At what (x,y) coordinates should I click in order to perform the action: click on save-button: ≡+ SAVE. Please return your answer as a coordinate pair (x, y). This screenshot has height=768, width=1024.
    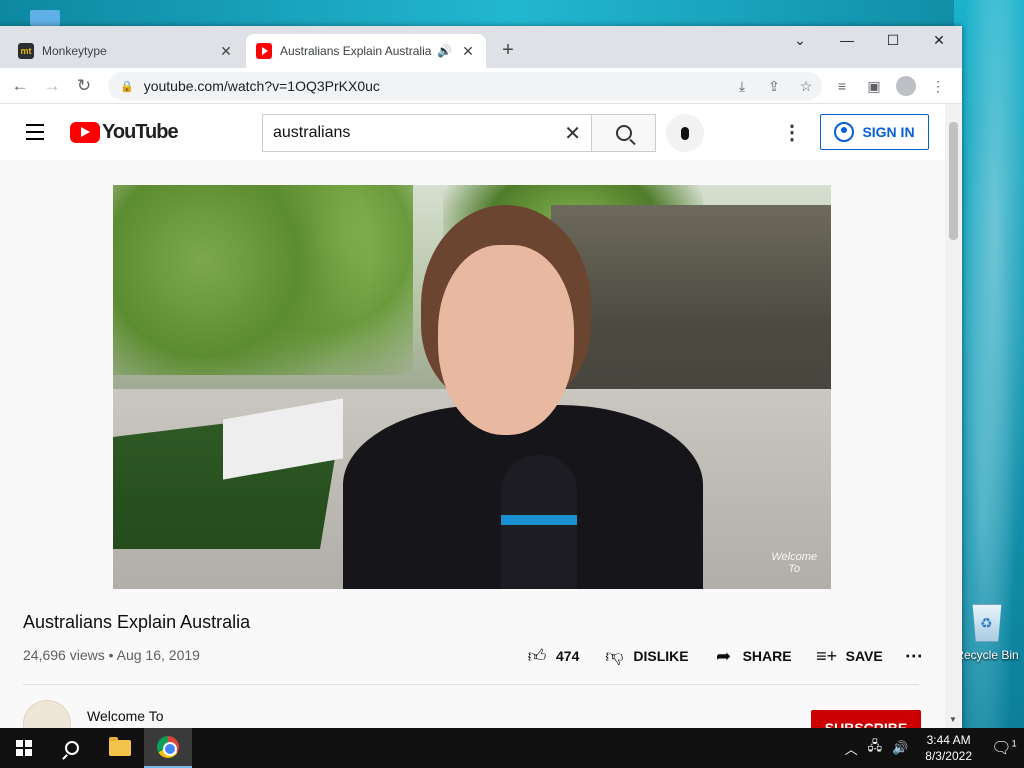
    Looking at the image, I should click on (849, 656).